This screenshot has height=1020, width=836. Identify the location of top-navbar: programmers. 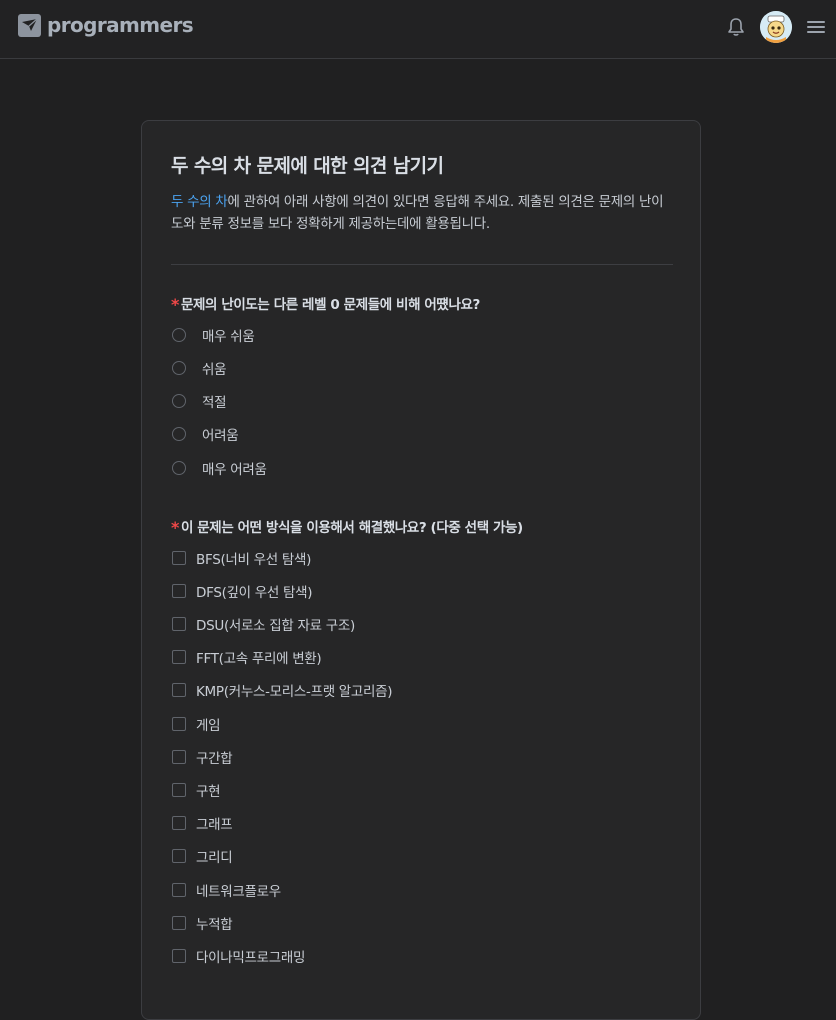
(418, 29).